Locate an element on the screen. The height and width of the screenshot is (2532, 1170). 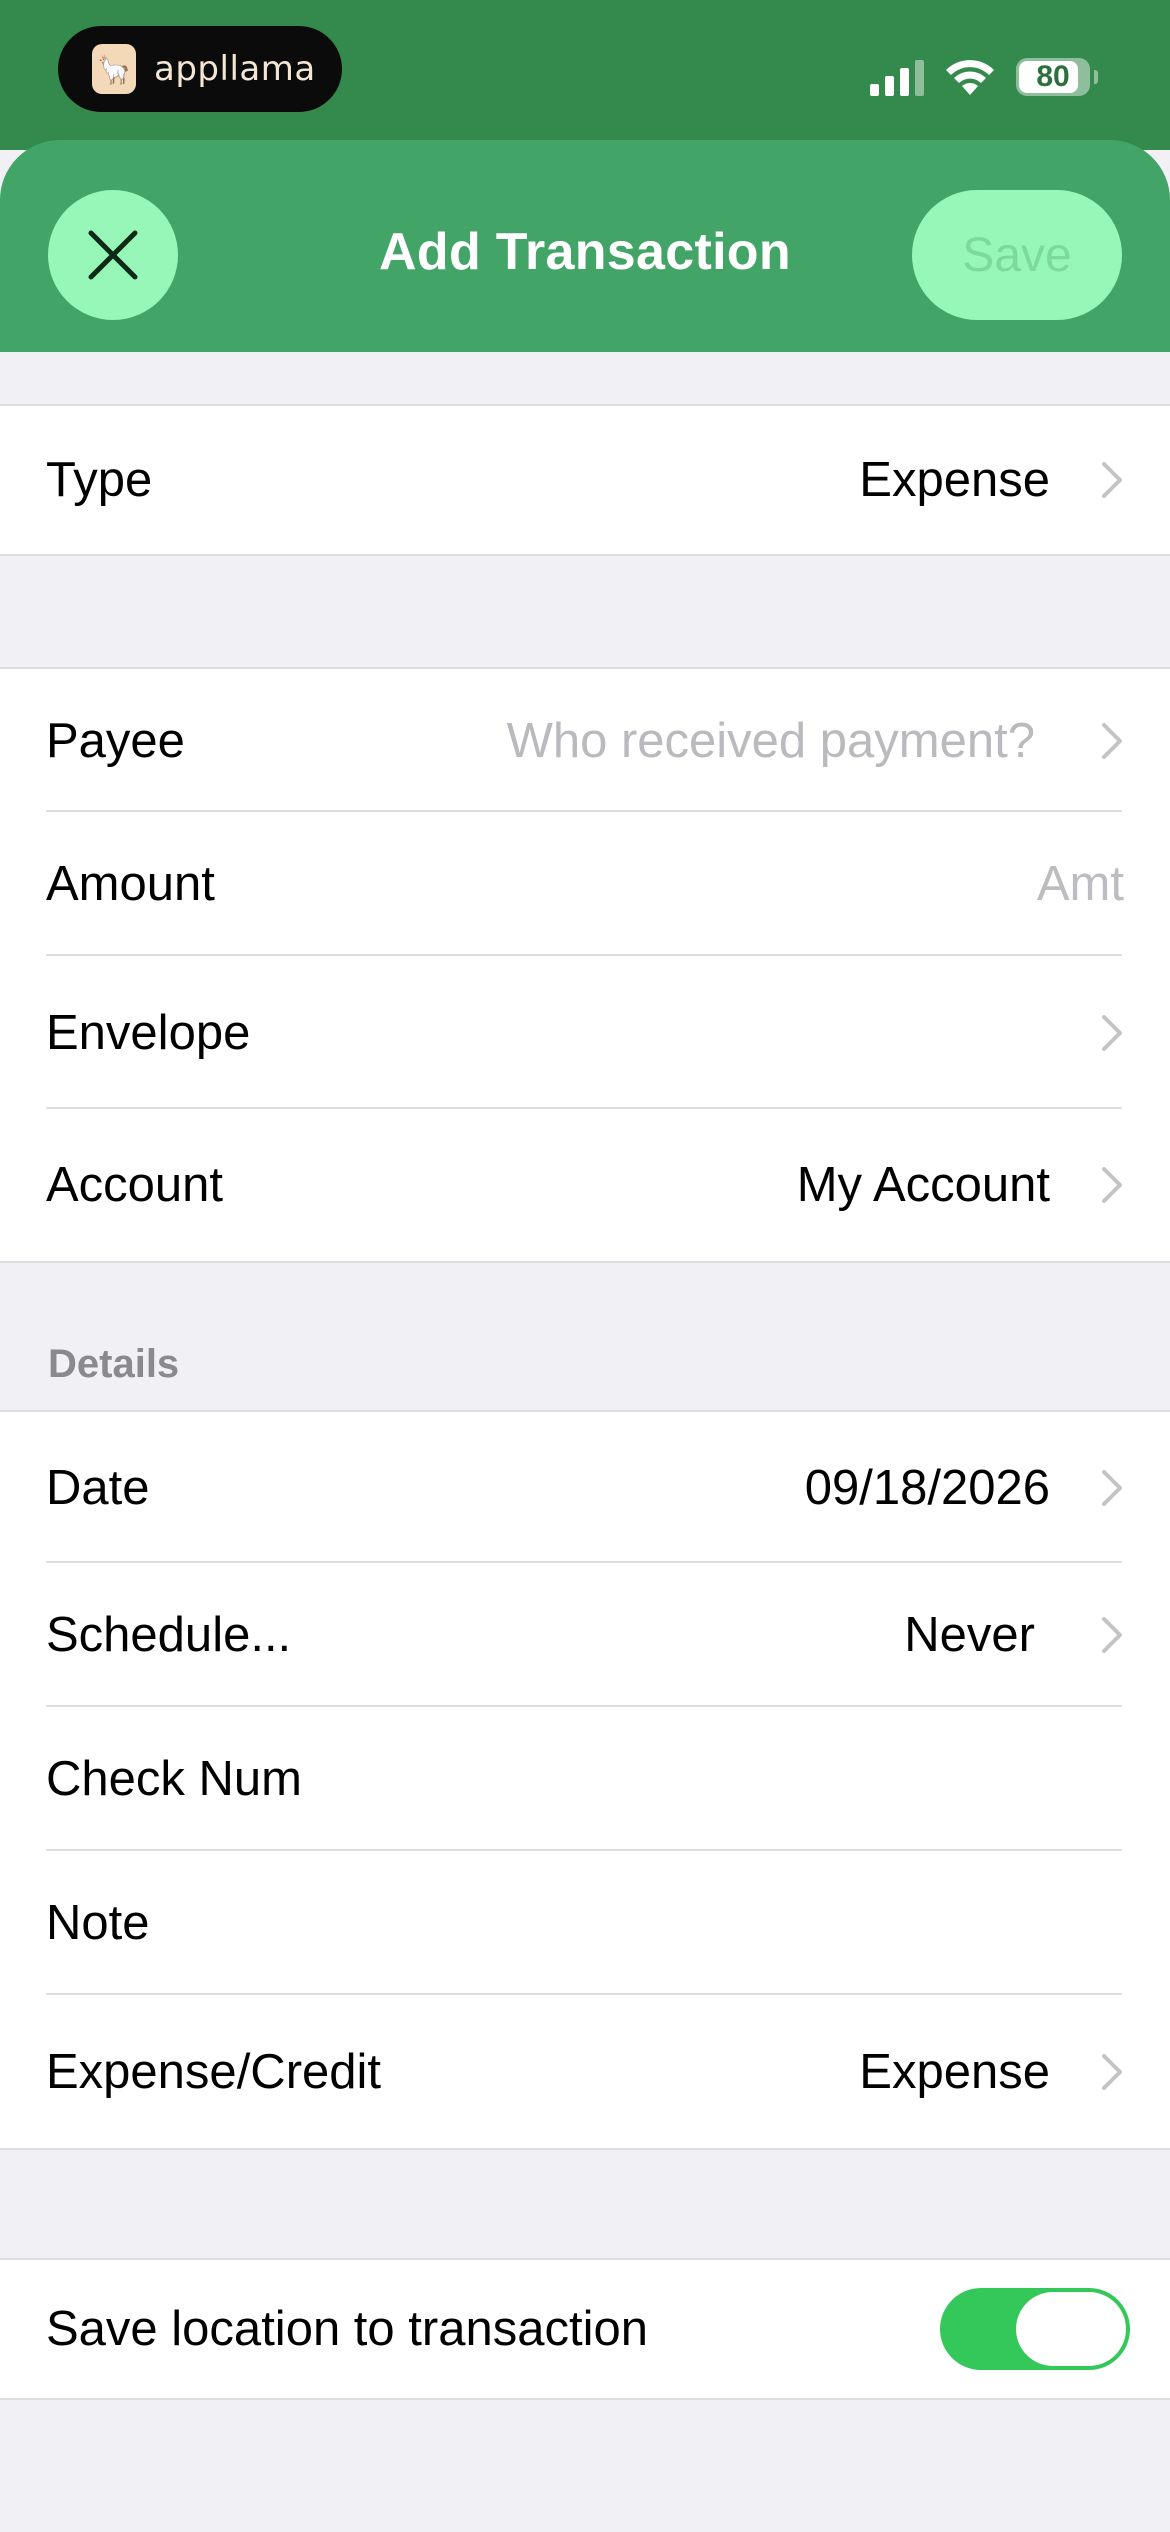
account-row: Account My Account is located at coordinates (585, 1185).